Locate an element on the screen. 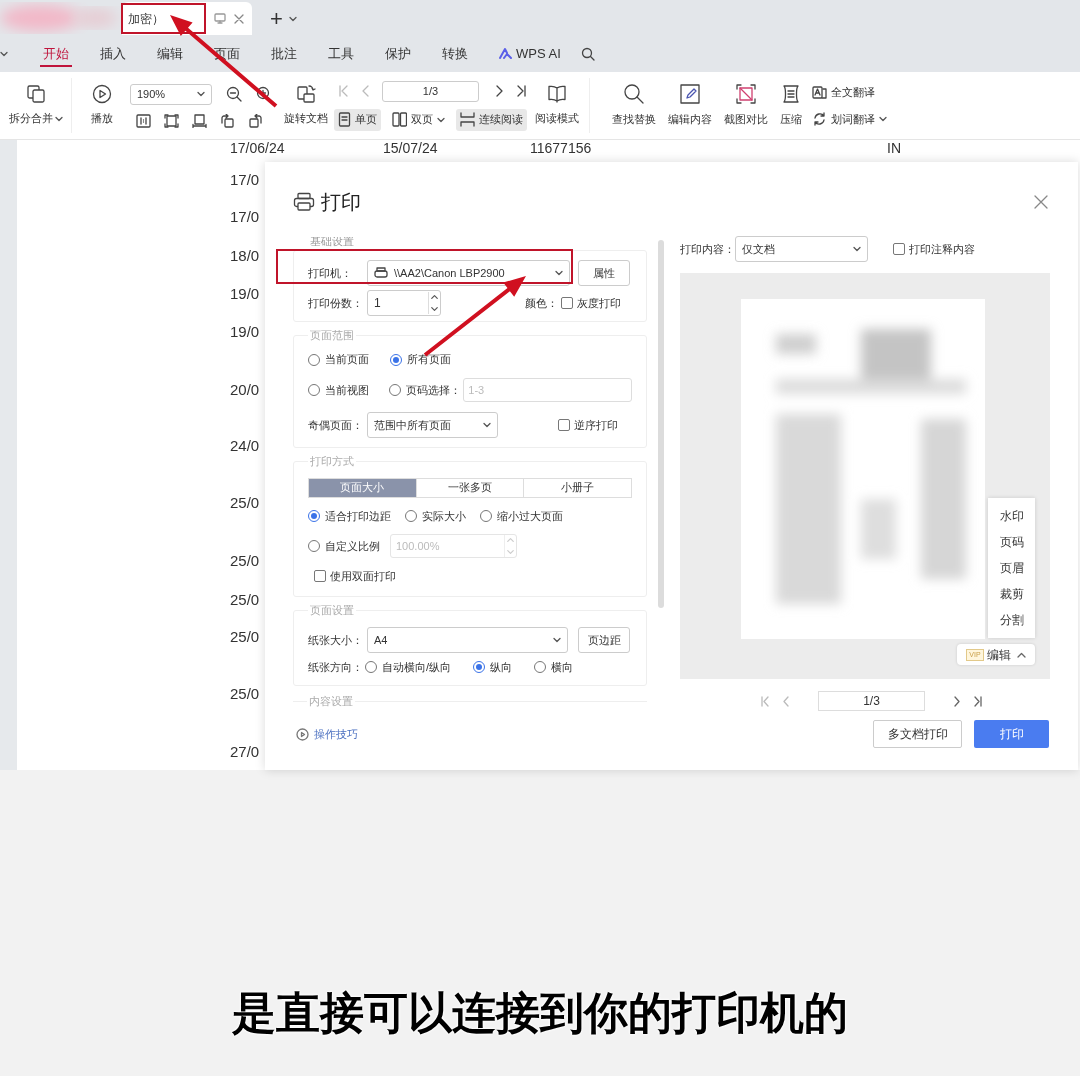 The width and height of the screenshot is (1080, 1076). rotate-document-icon is located at coordinates (306, 94).